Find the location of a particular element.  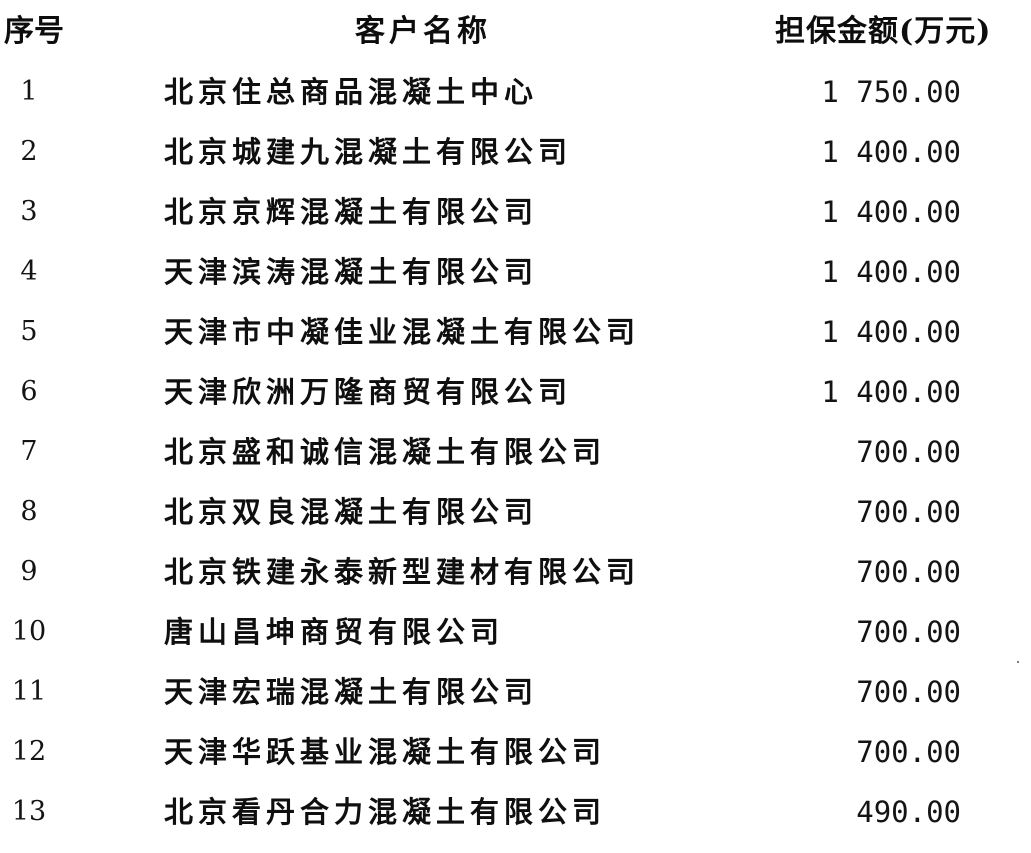

row-customer-name: 北京看丹合力混凝土有限公司 is located at coordinates (385, 812).